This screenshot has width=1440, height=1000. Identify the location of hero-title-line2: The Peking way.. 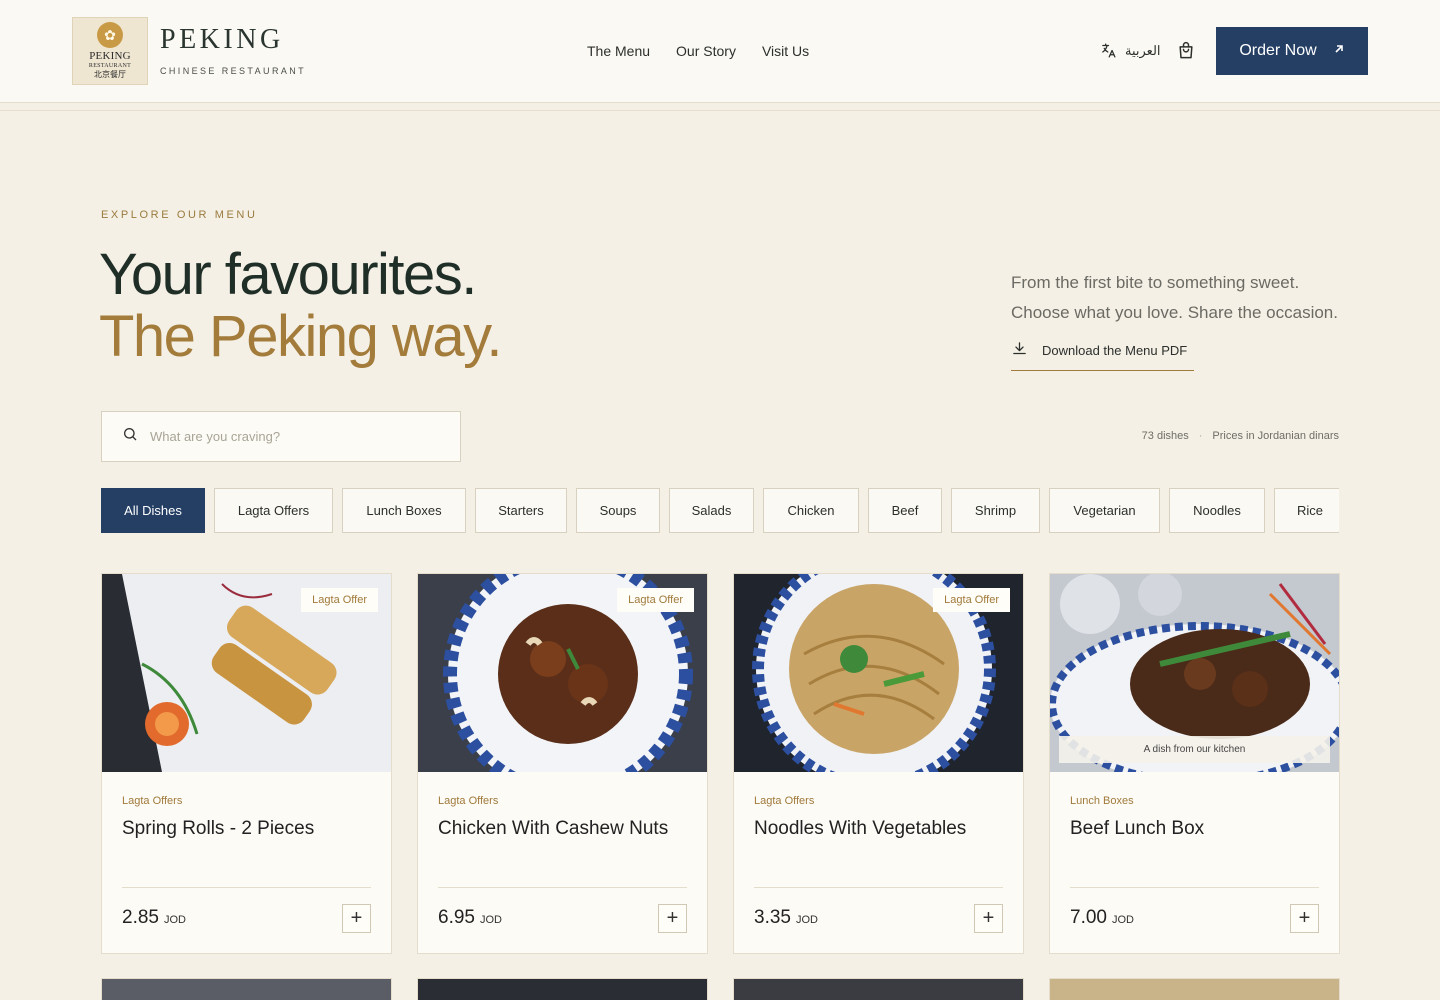
(300, 336).